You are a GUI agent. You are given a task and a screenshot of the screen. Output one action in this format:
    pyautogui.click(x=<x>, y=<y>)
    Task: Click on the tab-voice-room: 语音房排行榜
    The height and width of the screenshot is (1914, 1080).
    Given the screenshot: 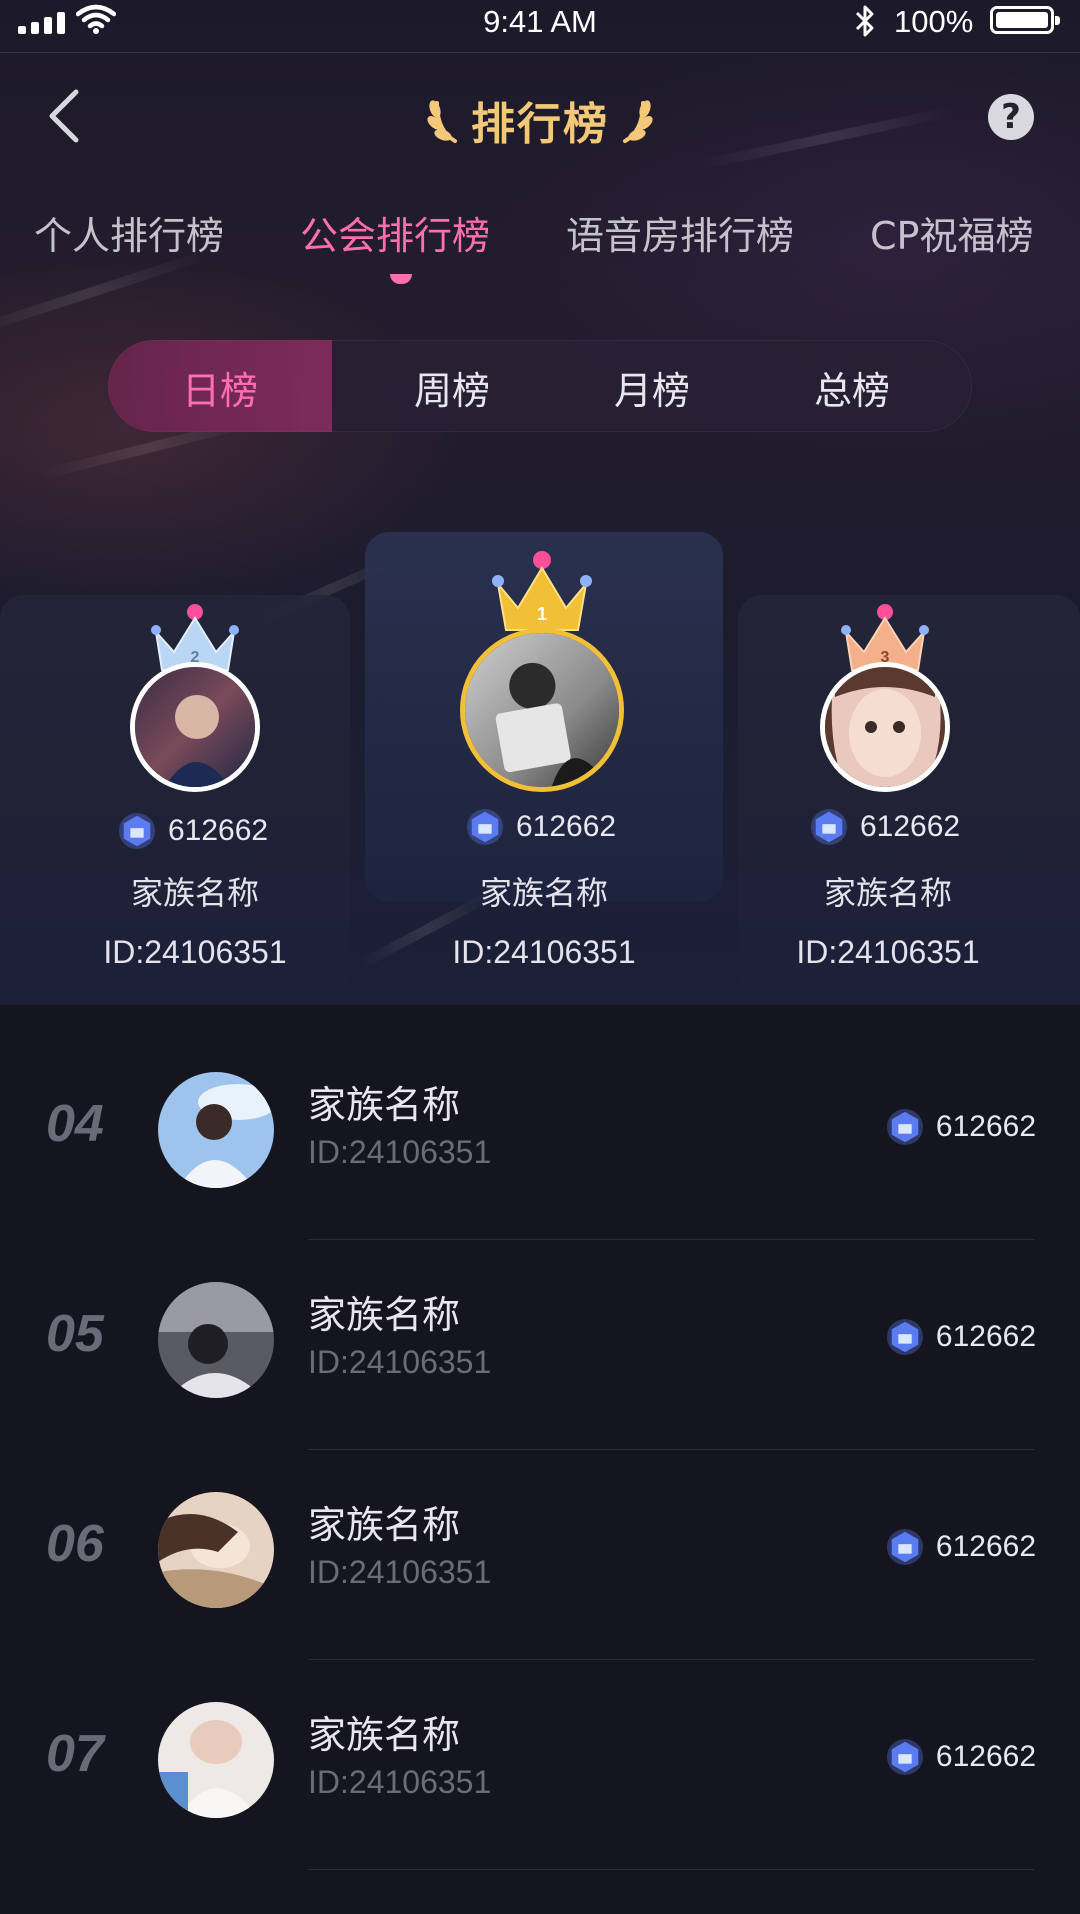 What is the action you would take?
    pyautogui.click(x=680, y=232)
    